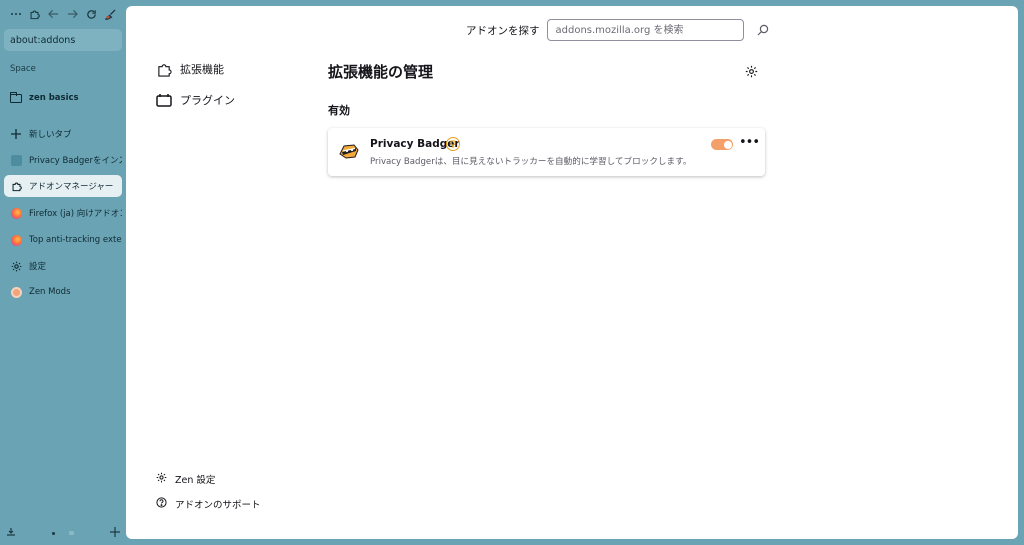 The width and height of the screenshot is (1024, 545). What do you see at coordinates (115, 533) in the screenshot?
I see `add-workspace-icon` at bounding box center [115, 533].